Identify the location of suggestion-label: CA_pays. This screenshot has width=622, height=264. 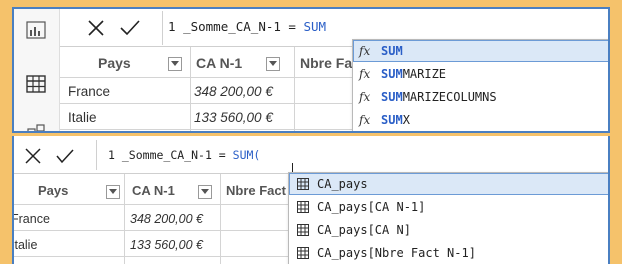
(342, 184).